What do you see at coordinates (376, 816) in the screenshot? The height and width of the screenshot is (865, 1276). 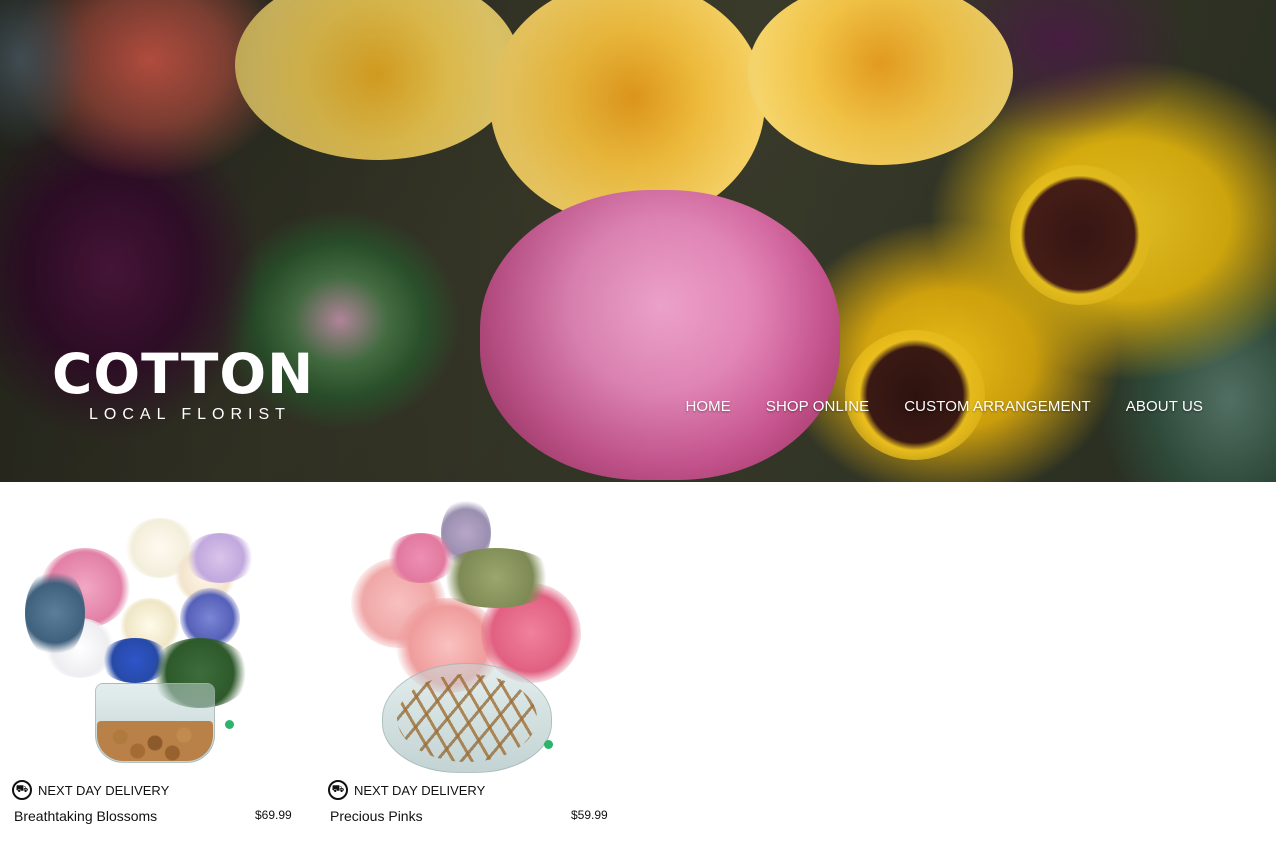 I see `product-name: Precious Pinks` at bounding box center [376, 816].